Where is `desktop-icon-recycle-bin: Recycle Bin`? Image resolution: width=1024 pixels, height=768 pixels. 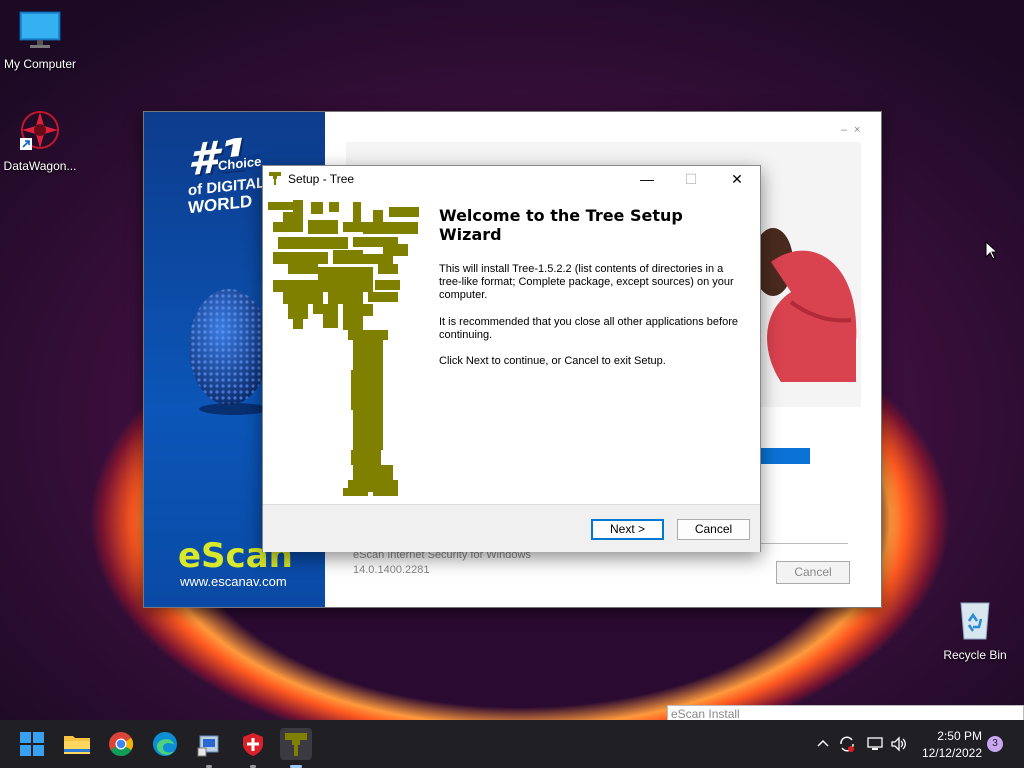
desktop-icon-recycle-bin: Recycle Bin is located at coordinates (975, 629).